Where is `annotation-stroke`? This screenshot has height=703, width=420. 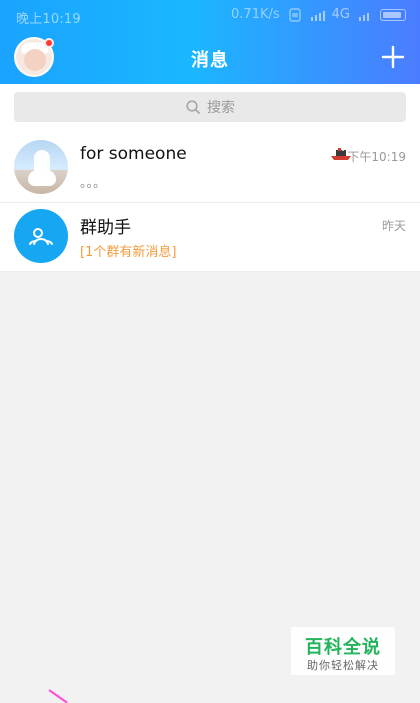 annotation-stroke is located at coordinates (58, 696).